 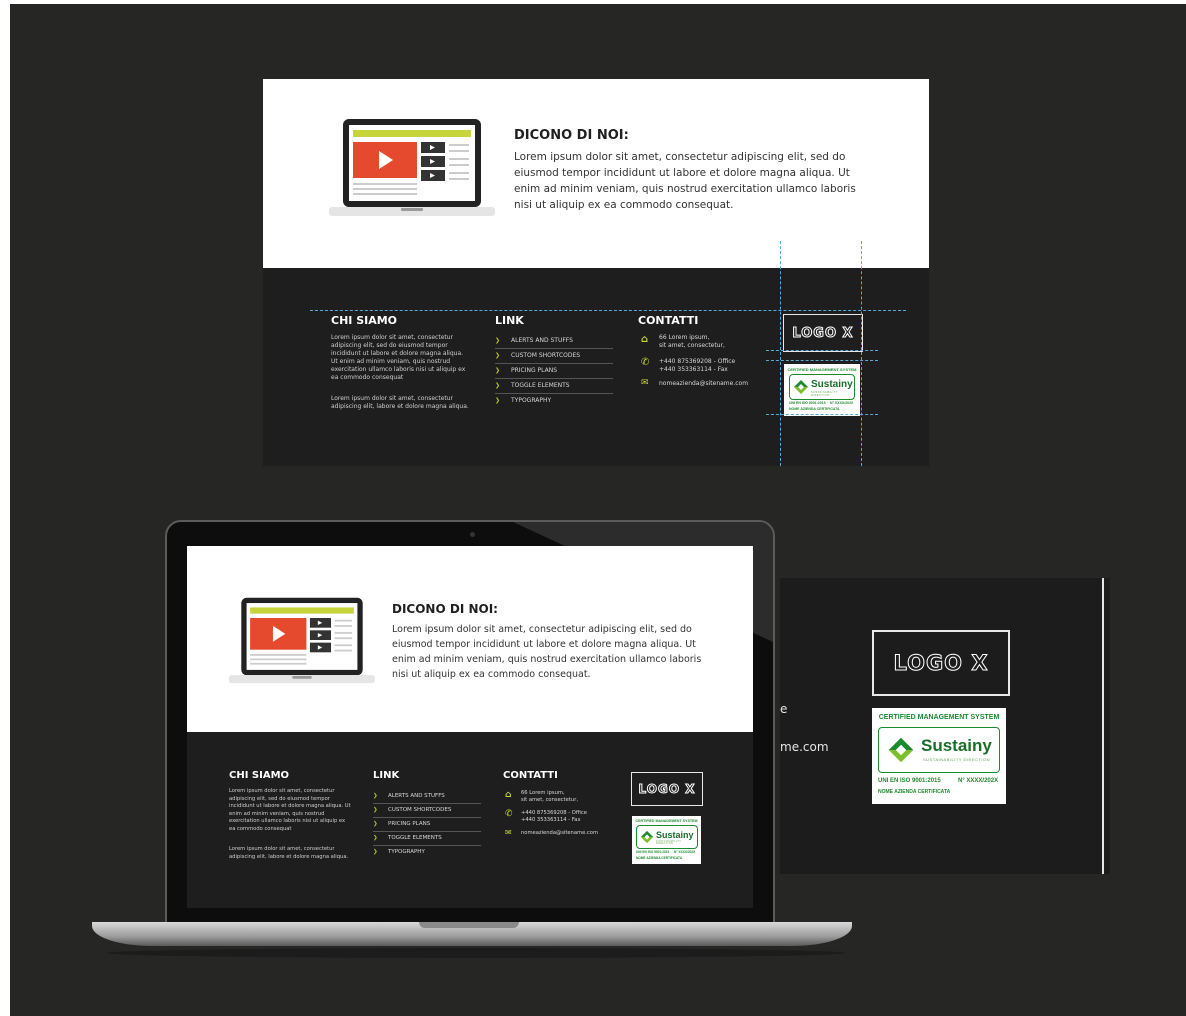 I want to click on address-line-2: sit amet, consectetur,, so click(x=549, y=800).